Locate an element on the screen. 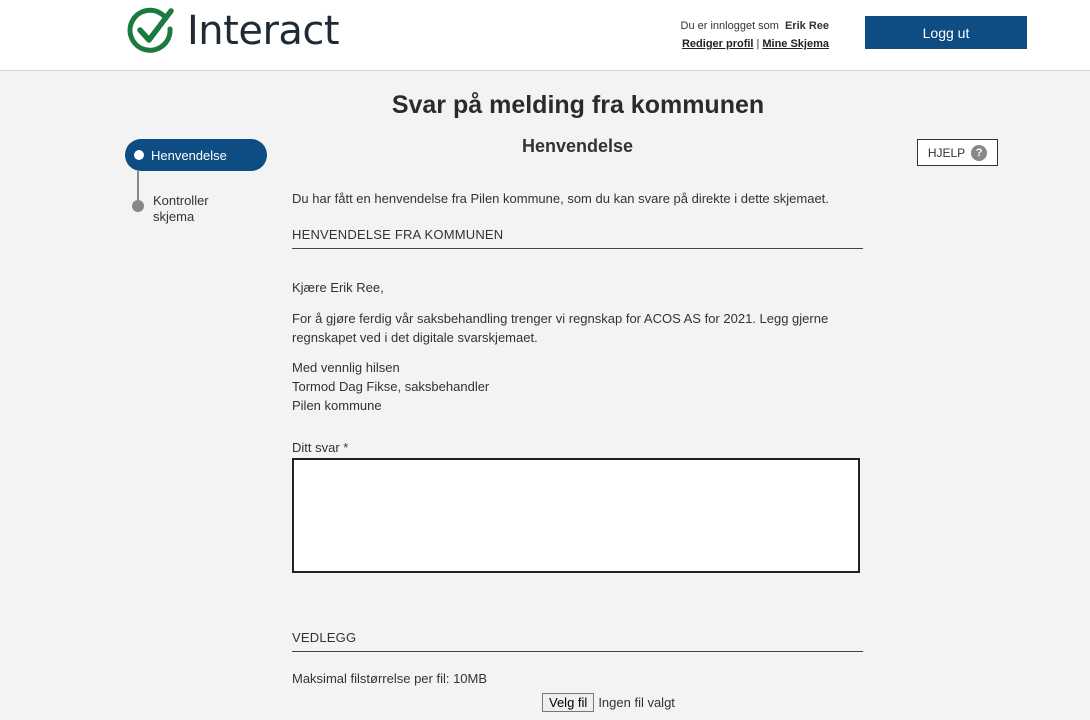 This screenshot has height=720, width=1090. signature-line: Pilen kommune is located at coordinates (337, 405).